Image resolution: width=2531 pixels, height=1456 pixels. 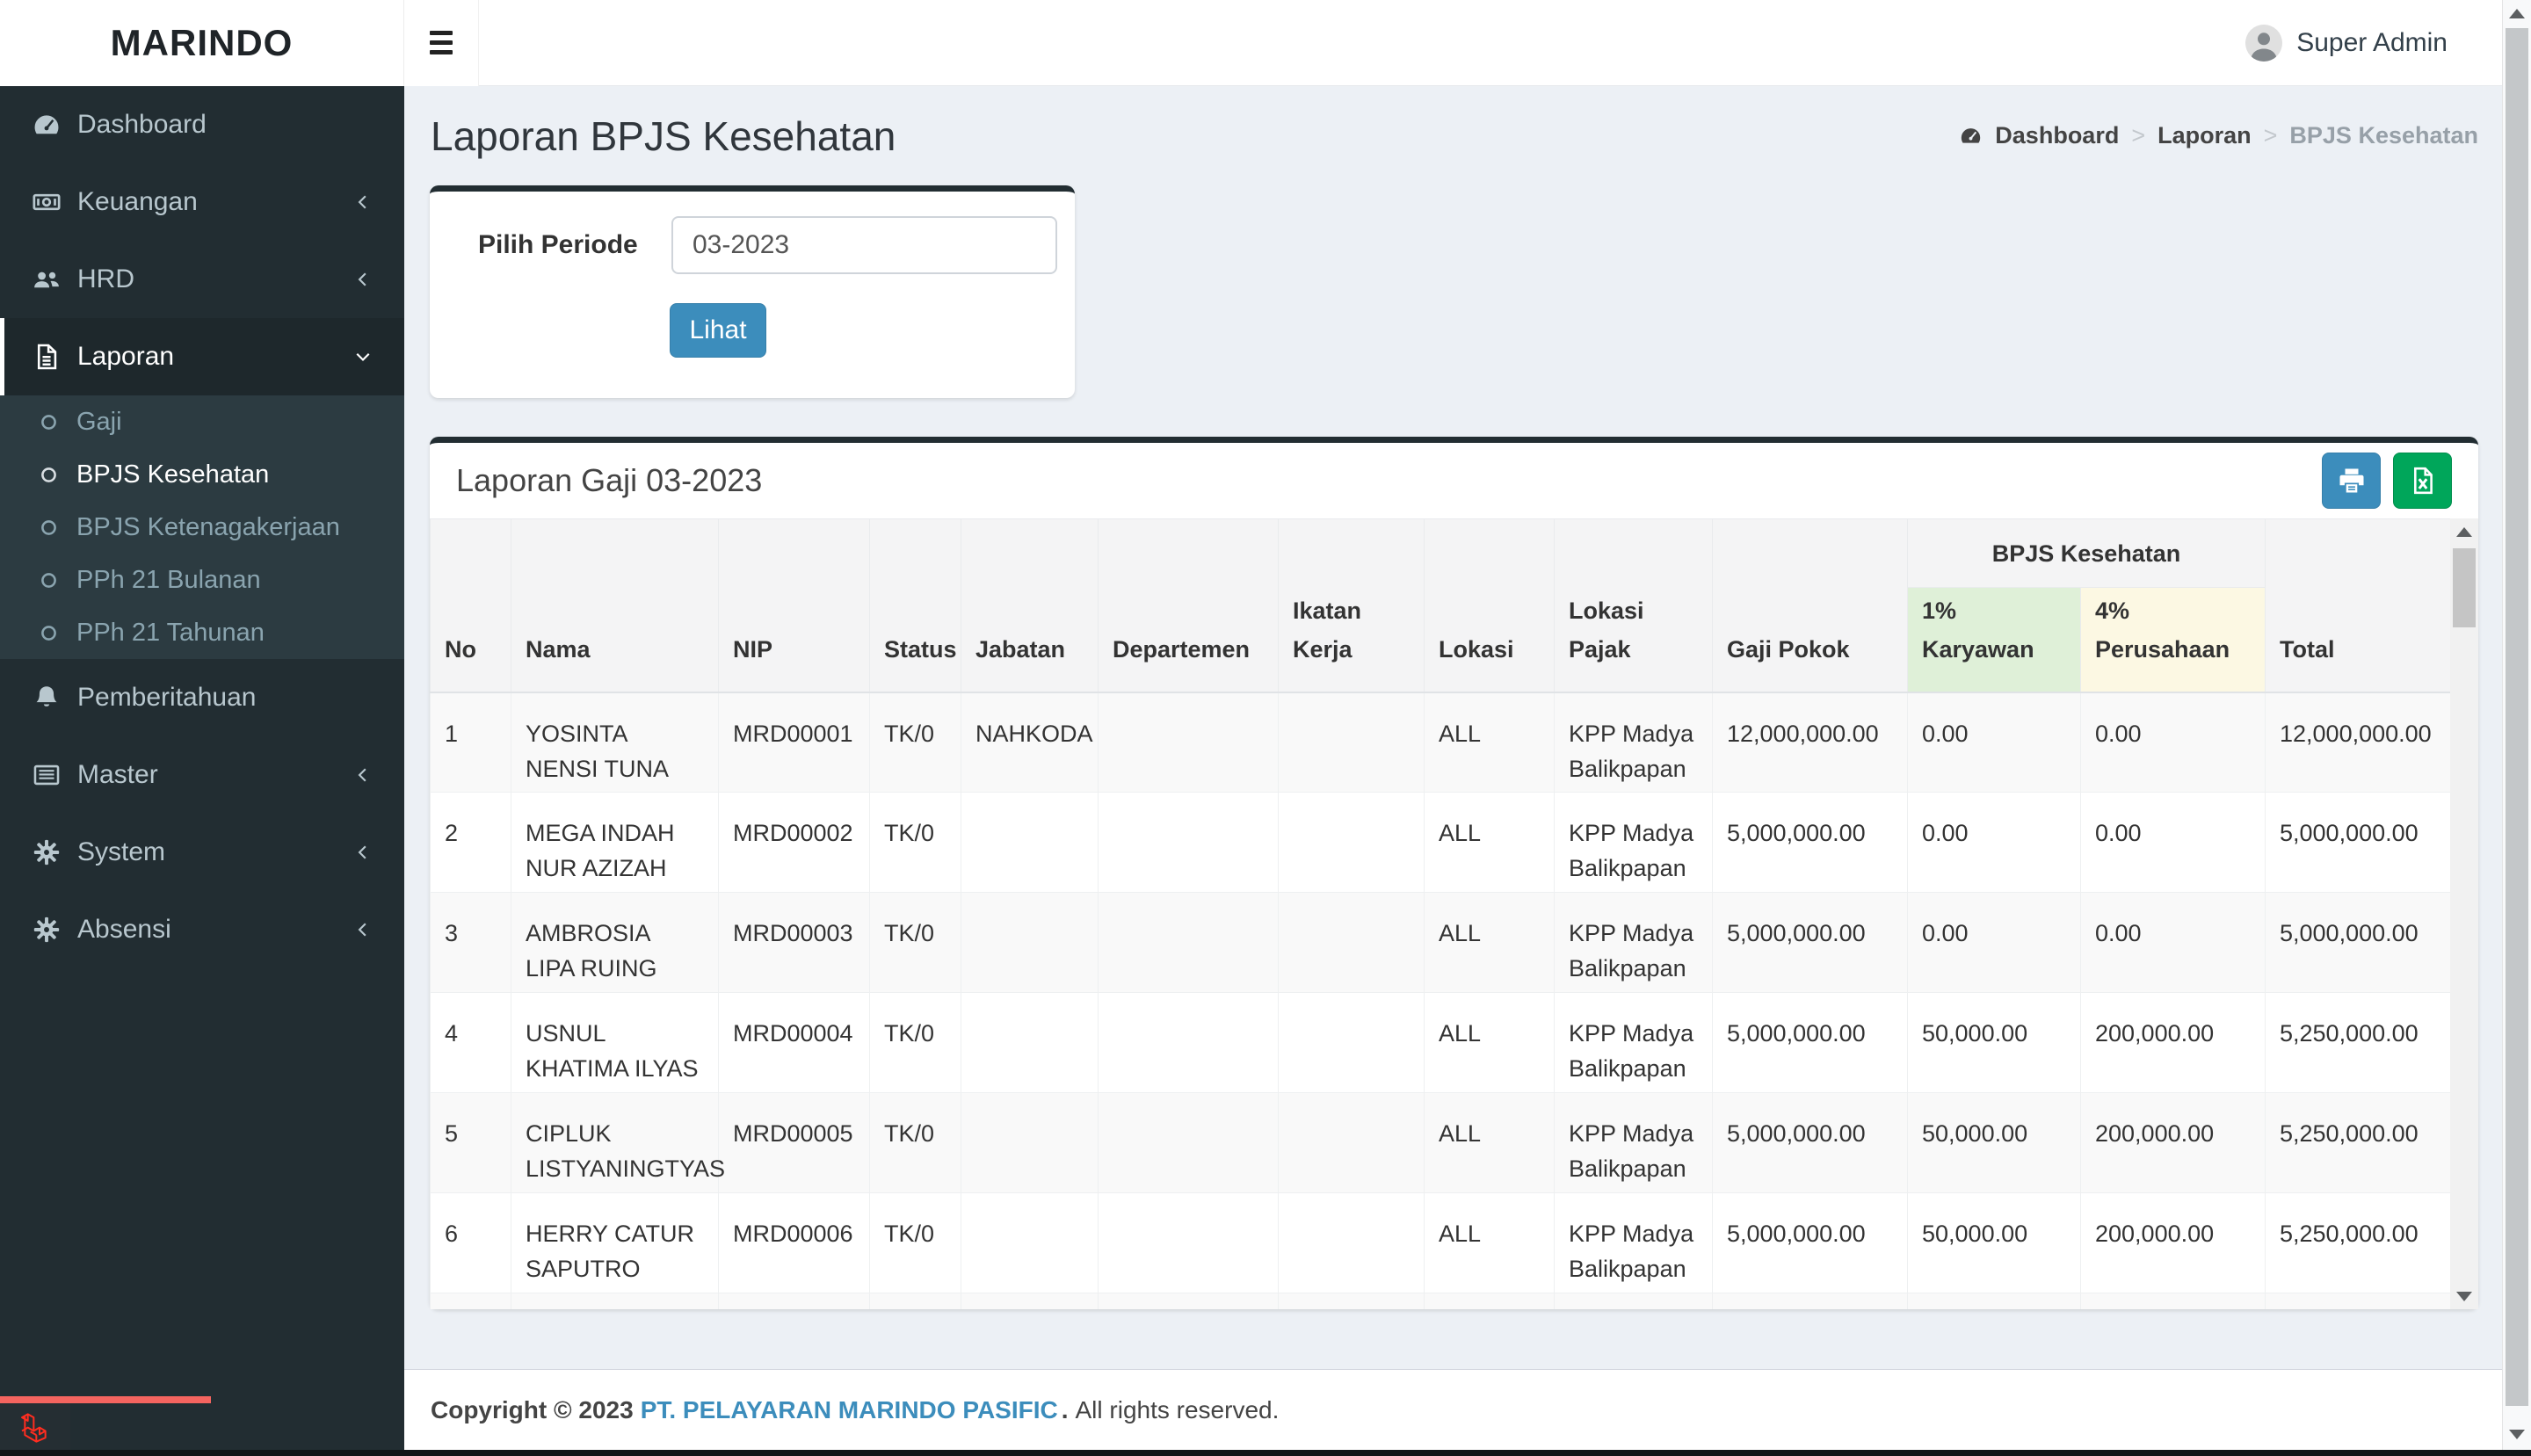 I want to click on period-input, so click(x=864, y=245).